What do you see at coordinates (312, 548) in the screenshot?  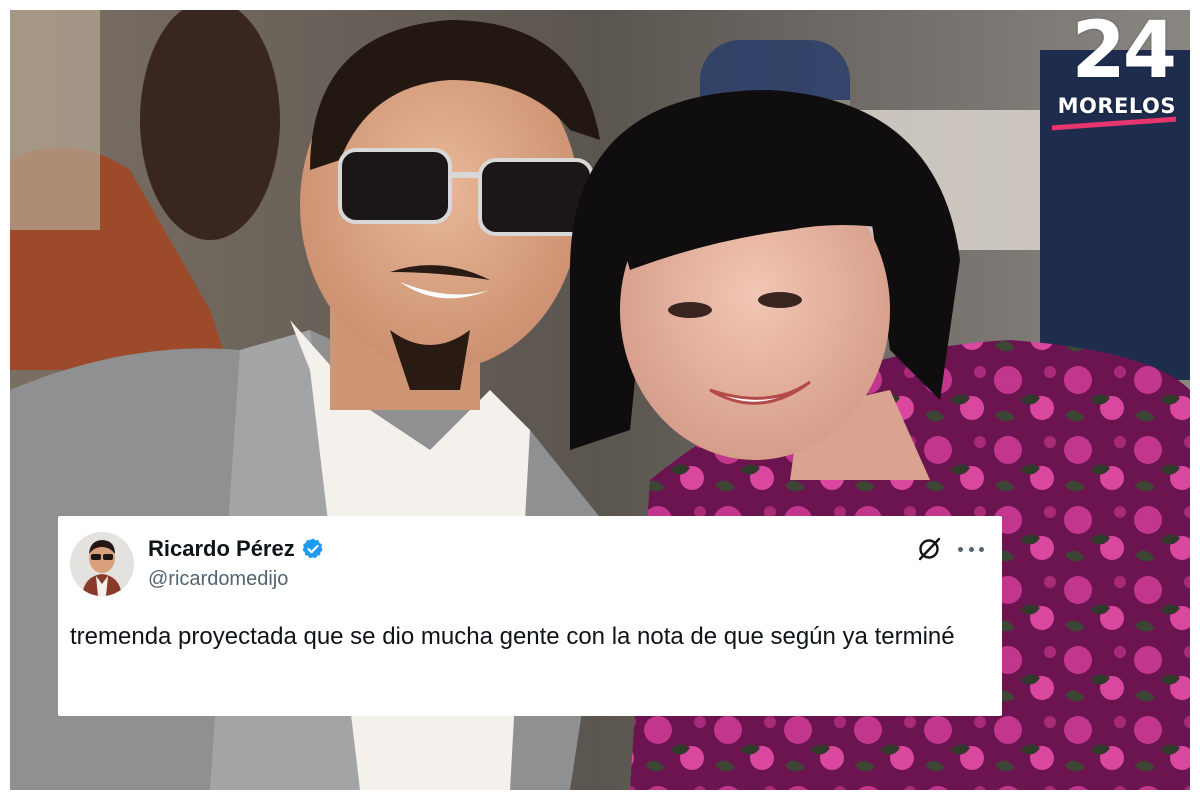 I see `verified-badge-icon` at bounding box center [312, 548].